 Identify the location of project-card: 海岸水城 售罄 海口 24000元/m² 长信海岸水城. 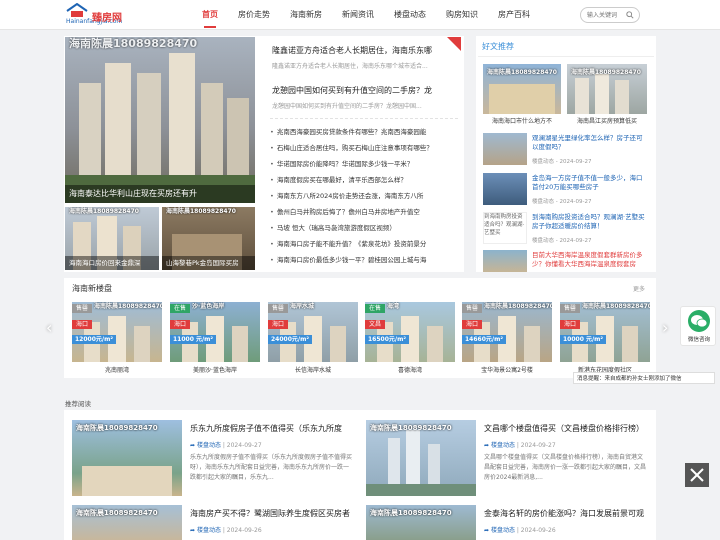
(313, 339).